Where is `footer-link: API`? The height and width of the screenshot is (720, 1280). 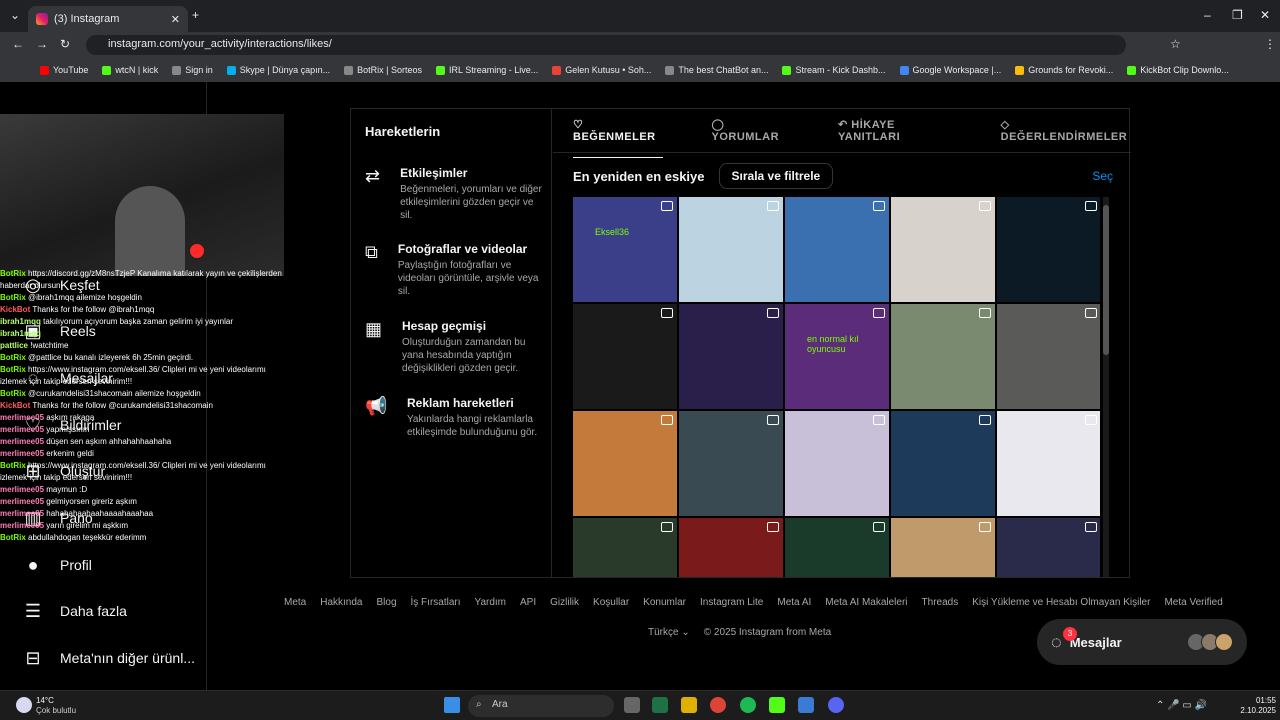
footer-link: API is located at coordinates (528, 602).